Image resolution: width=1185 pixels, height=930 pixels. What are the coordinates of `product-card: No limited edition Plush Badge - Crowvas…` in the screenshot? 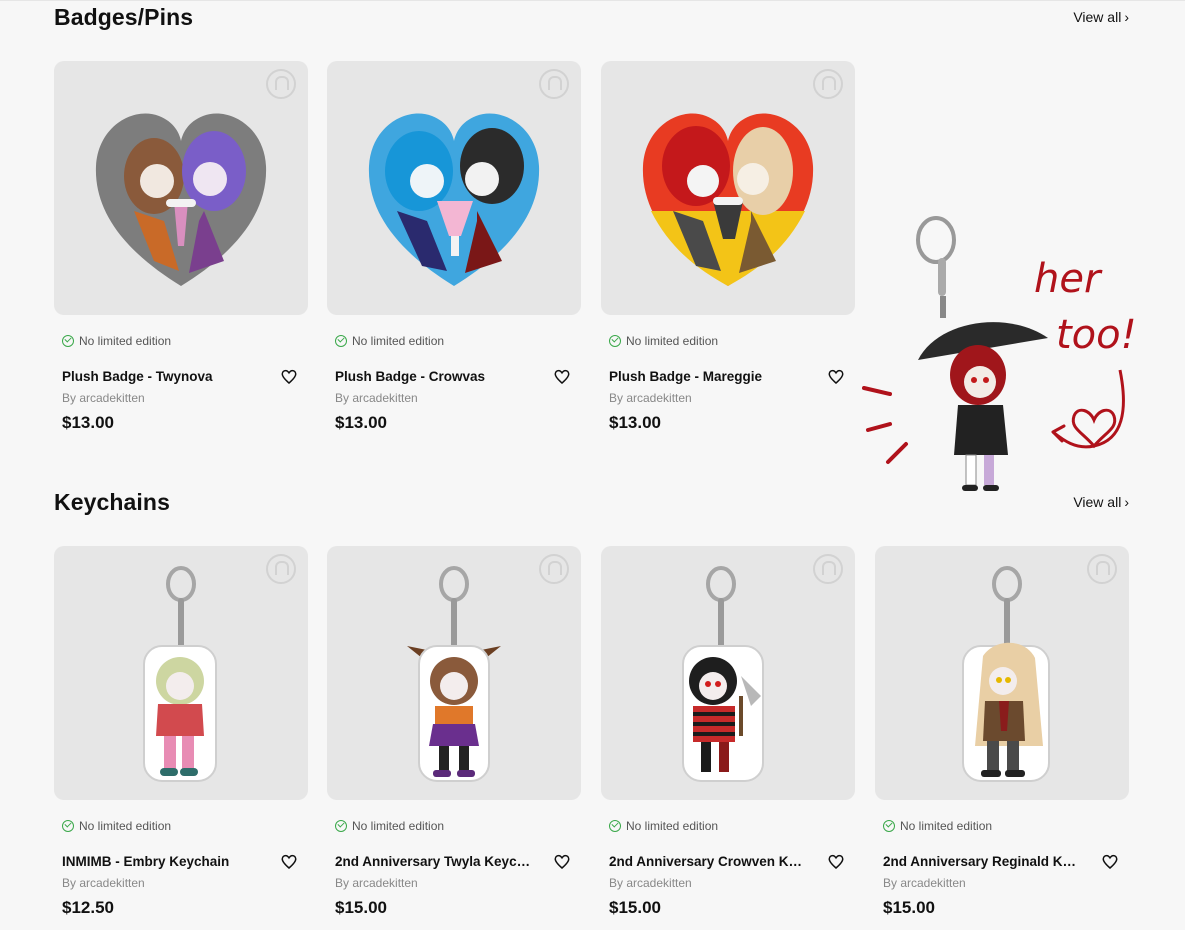 It's located at (454, 246).